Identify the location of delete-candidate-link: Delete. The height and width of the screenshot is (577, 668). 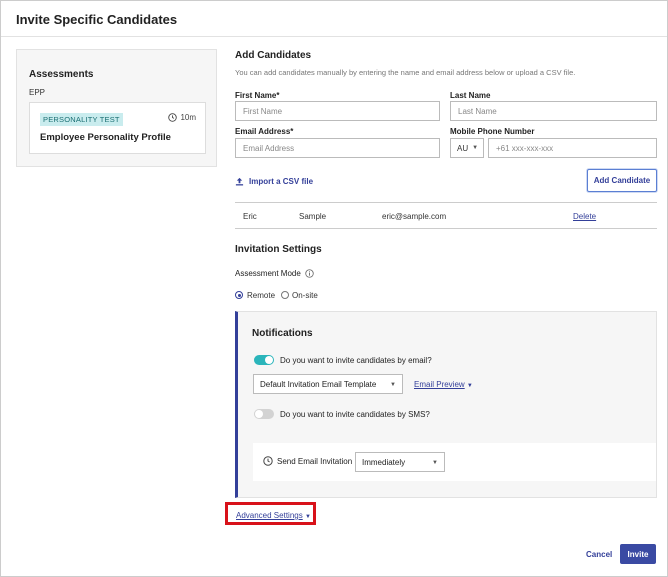
(584, 216).